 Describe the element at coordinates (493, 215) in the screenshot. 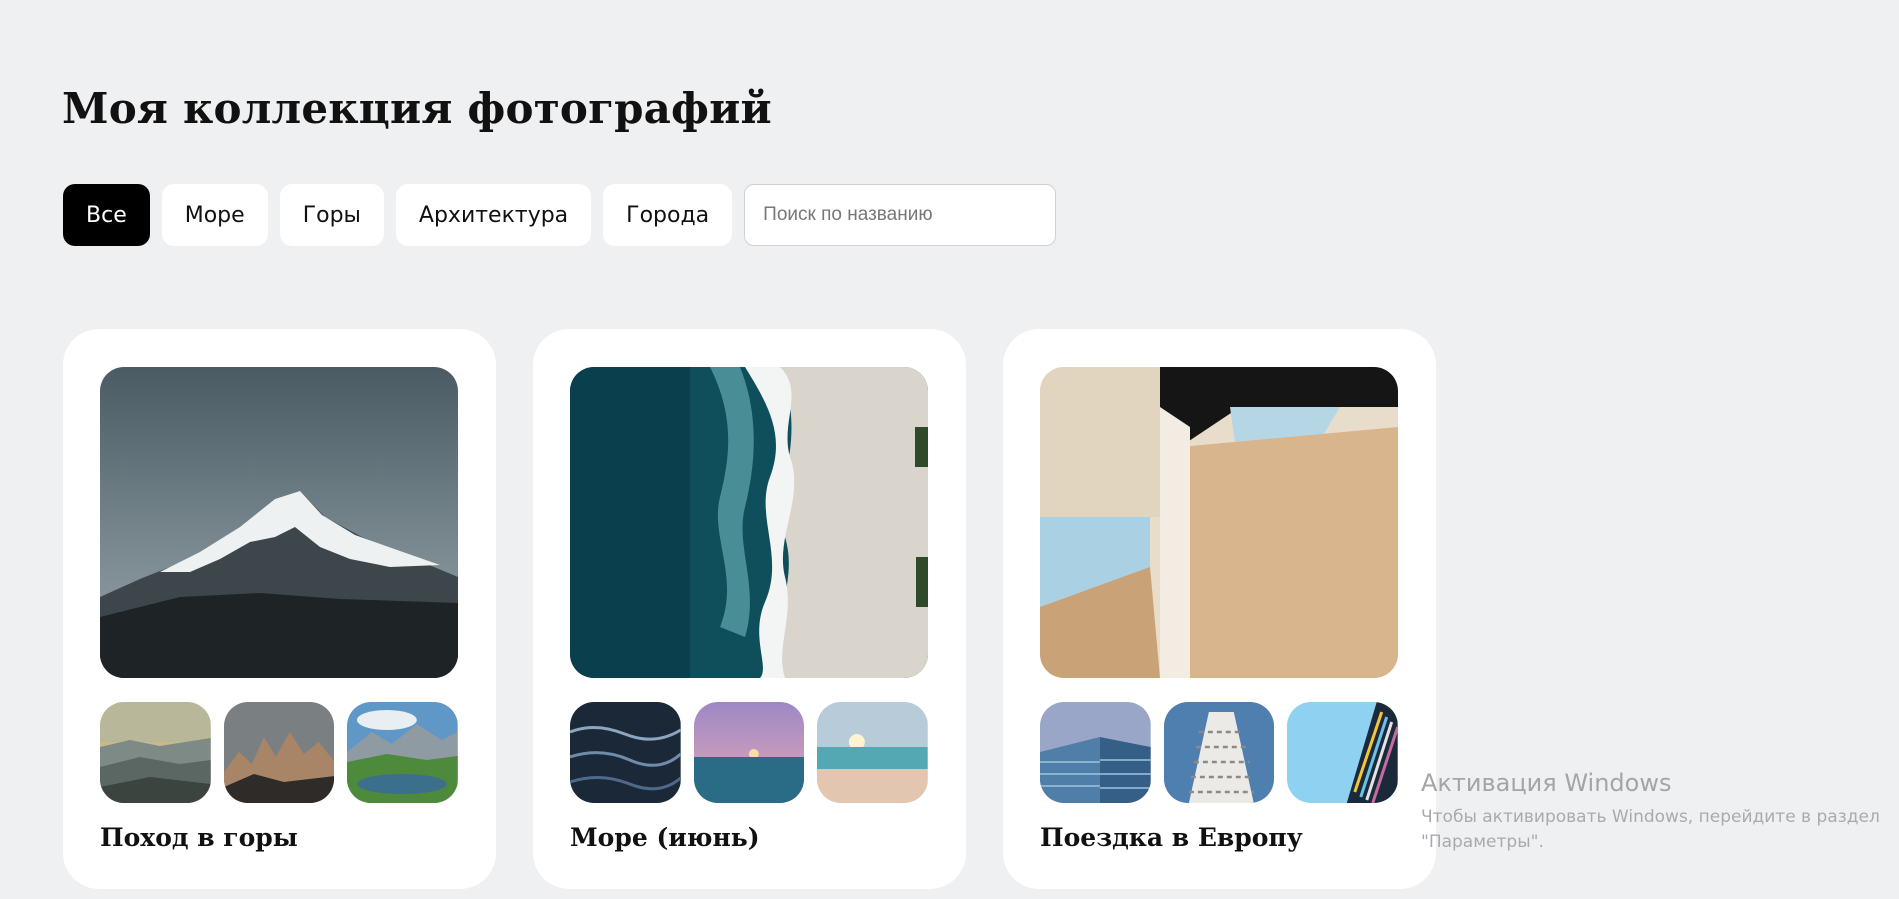

I see `filter-architecture-button: Архитектура` at that location.